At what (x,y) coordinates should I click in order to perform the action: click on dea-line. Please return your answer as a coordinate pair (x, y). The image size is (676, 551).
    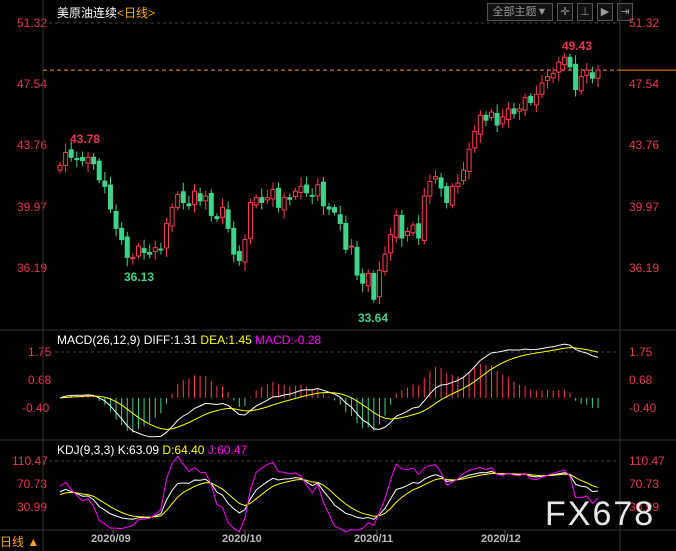
    Looking at the image, I should click on (329, 388).